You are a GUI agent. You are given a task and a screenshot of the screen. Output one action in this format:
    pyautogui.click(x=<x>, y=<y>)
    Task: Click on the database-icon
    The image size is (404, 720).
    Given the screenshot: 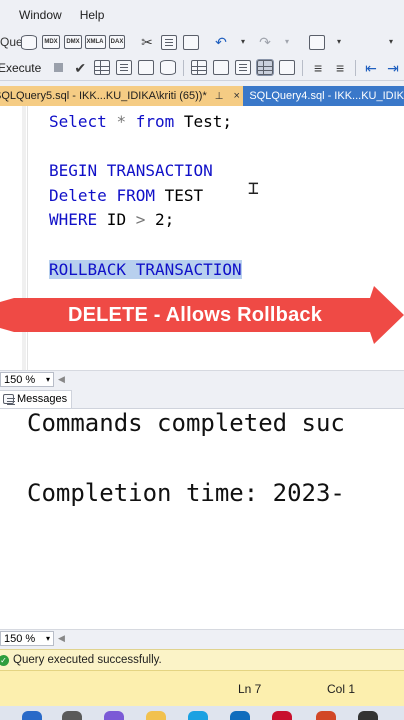 What is the action you would take?
    pyautogui.click(x=168, y=67)
    